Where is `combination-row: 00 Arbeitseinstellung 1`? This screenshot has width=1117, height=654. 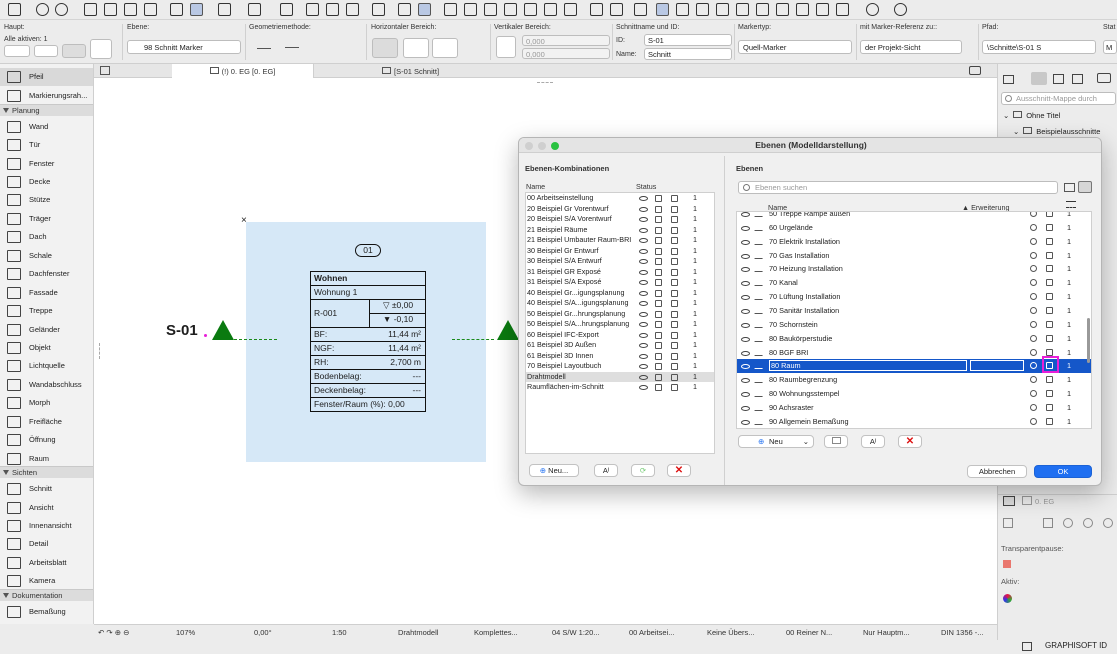
combination-row: 00 Arbeitseinstellung 1 is located at coordinates (620, 198).